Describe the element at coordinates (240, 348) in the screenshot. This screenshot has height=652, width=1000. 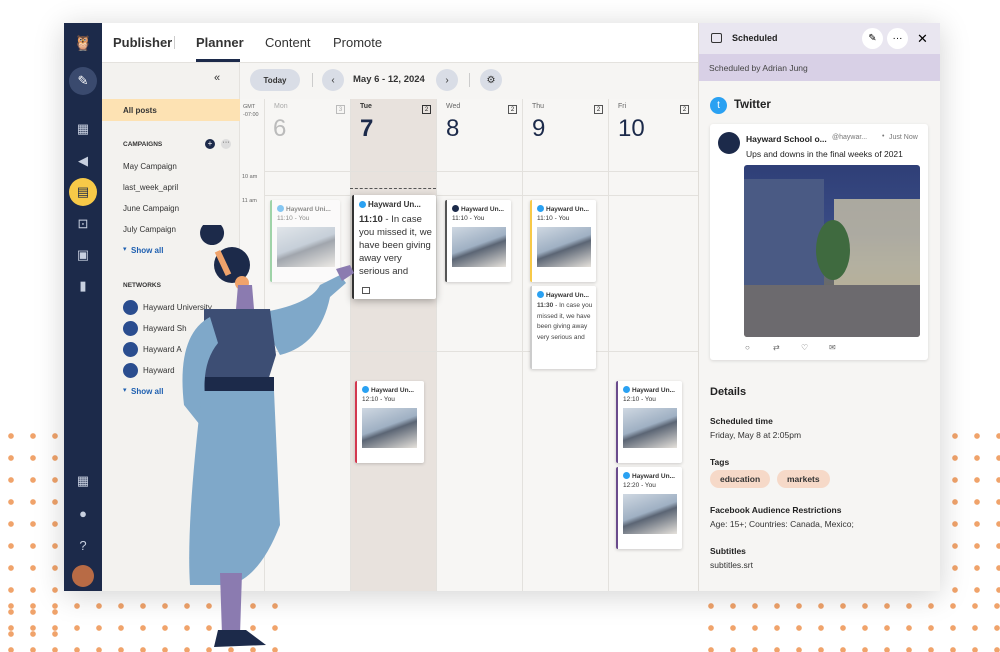
I see `torso` at that location.